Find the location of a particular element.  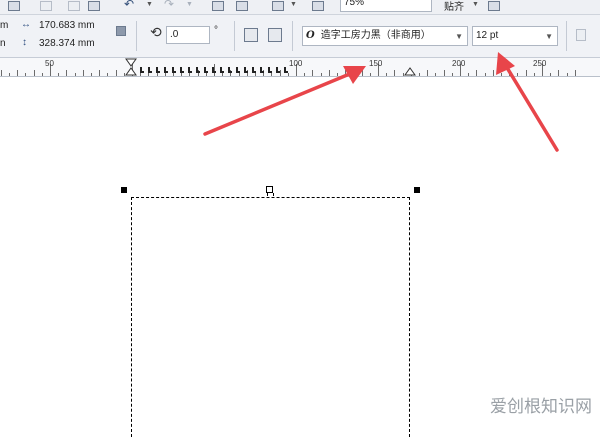

watermark: 爱创根知识网 is located at coordinates (541, 406).